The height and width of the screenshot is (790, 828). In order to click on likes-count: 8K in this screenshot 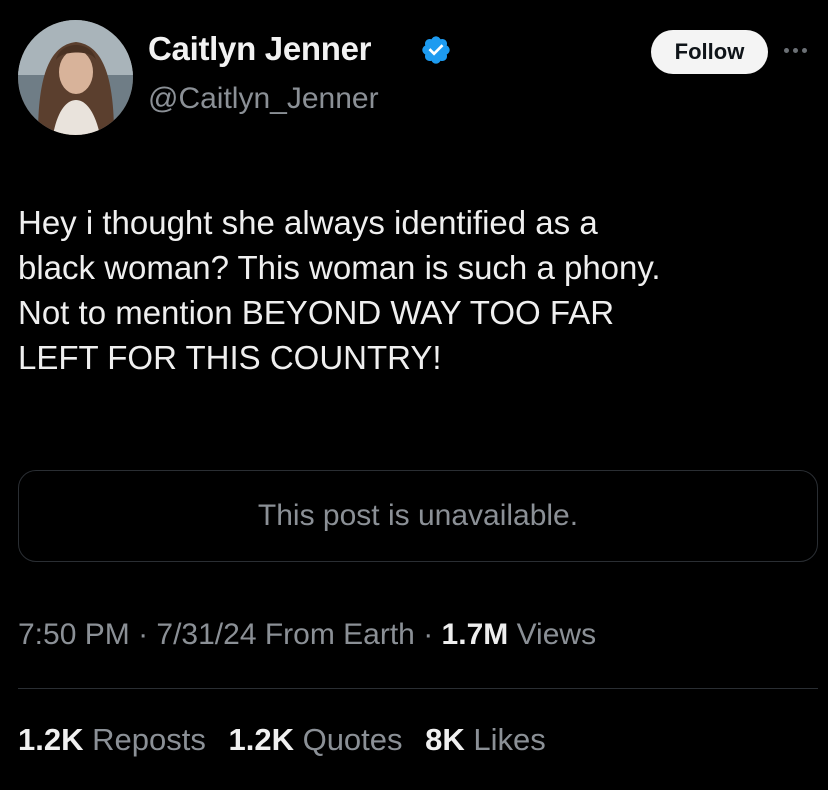, I will do `click(445, 739)`.